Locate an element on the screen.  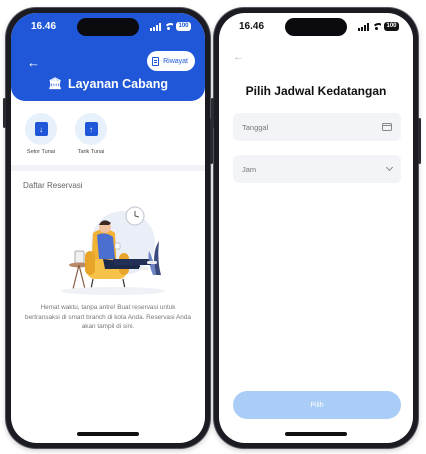
service-icon-circle: ↑ is located at coordinates (91, 129).